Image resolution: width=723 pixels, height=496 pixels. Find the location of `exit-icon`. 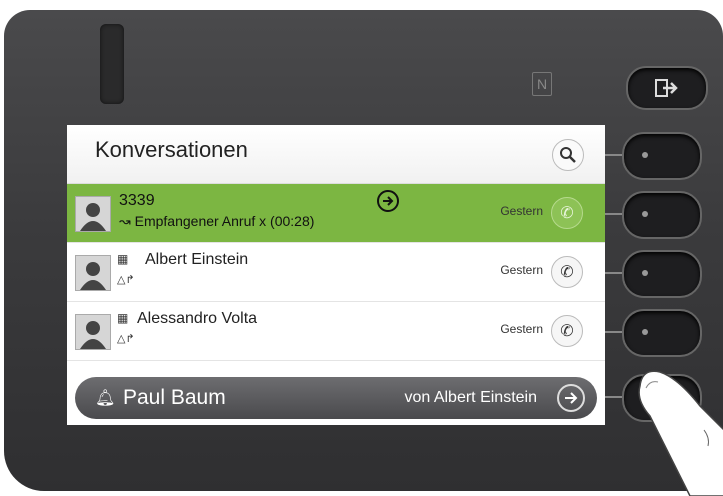

exit-icon is located at coordinates (666, 88).